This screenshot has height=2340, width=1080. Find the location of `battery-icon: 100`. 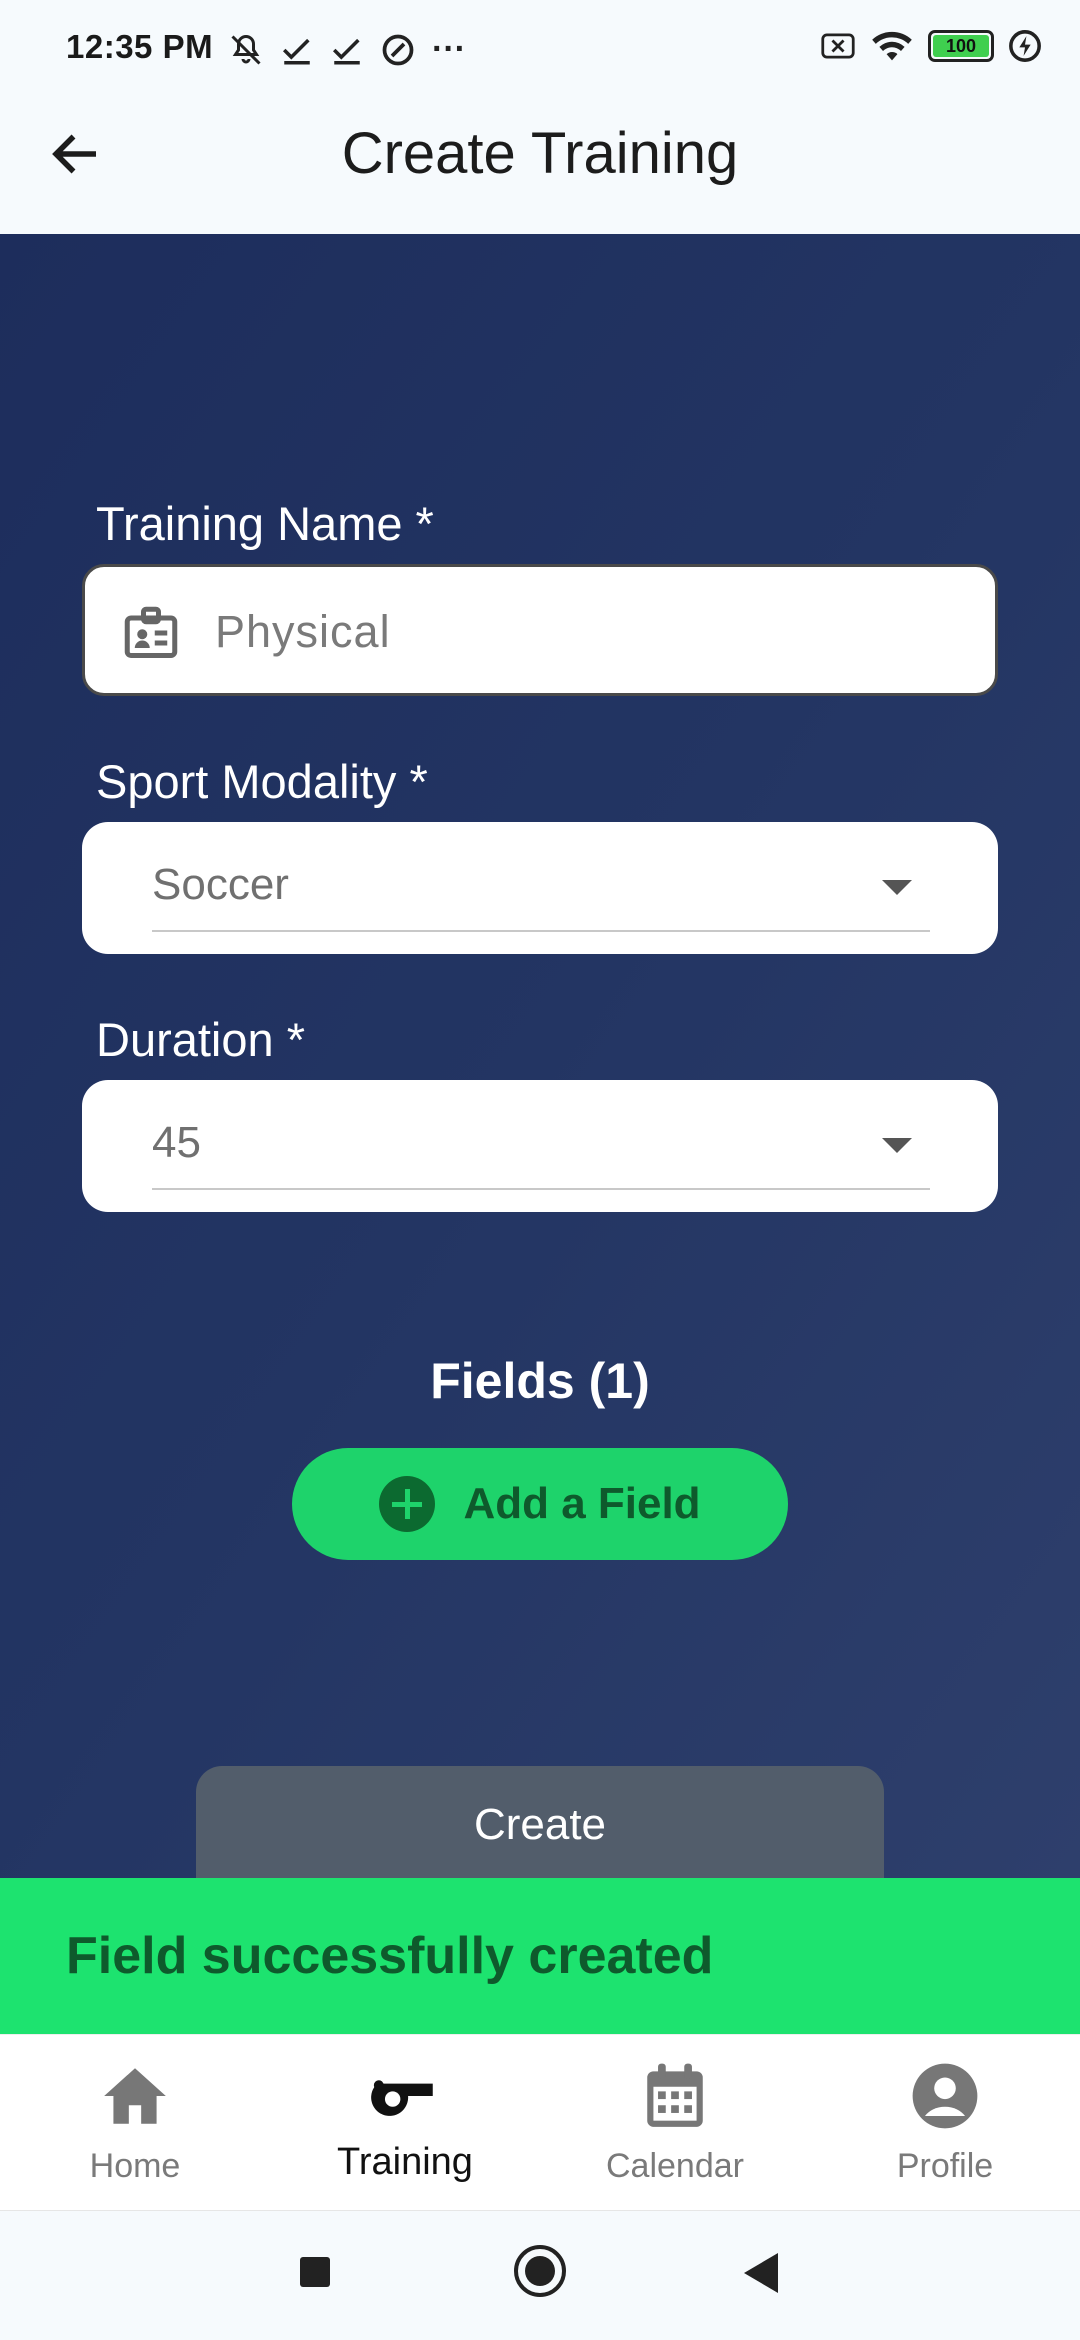

battery-icon: 100 is located at coordinates (961, 46).